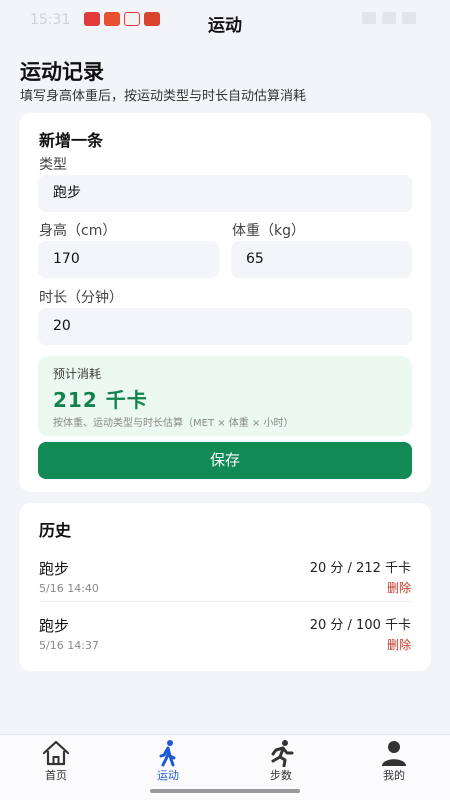 The width and height of the screenshot is (450, 800). What do you see at coordinates (225, 396) in the screenshot?
I see `estimate-panel: 预计消耗 212 千卡 按体重、运动类型与时长估算（MET × 体重 × 小时）` at bounding box center [225, 396].